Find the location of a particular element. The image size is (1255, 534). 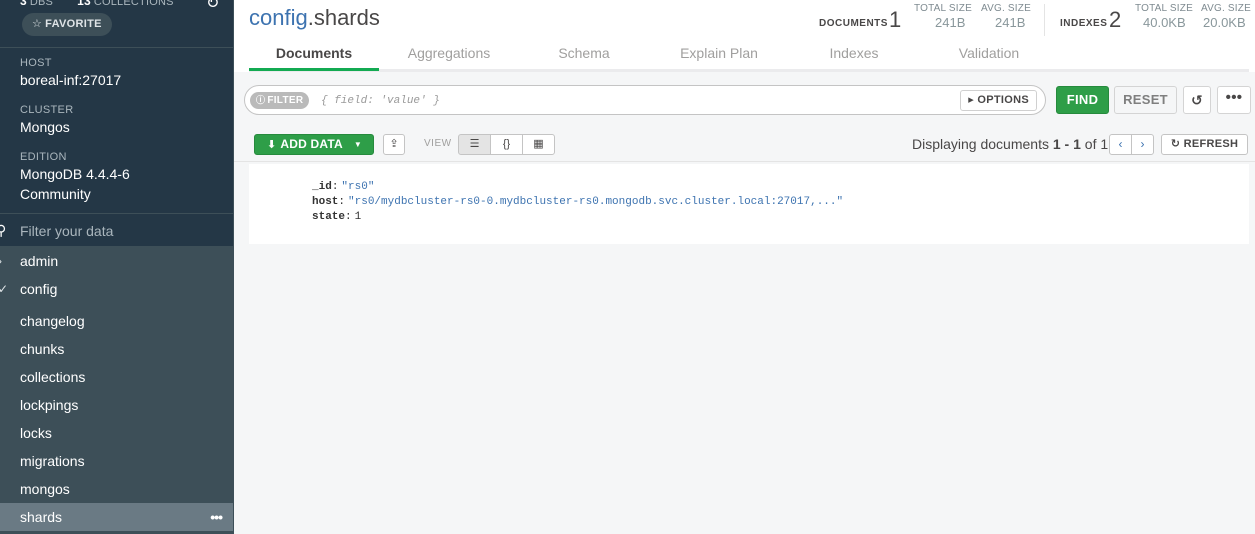

view-toggle: ☰ {} ▦ is located at coordinates (506, 144).